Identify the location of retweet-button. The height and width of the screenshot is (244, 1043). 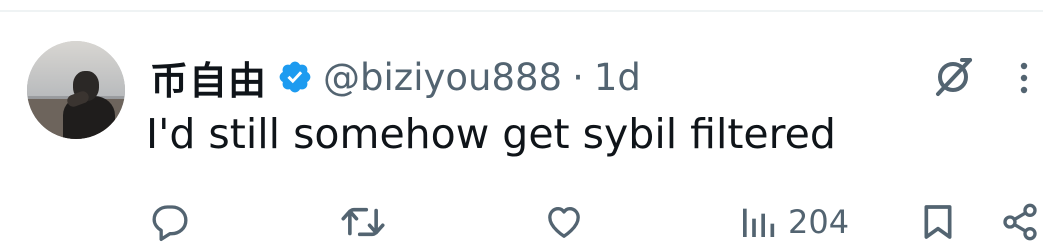
(363, 222).